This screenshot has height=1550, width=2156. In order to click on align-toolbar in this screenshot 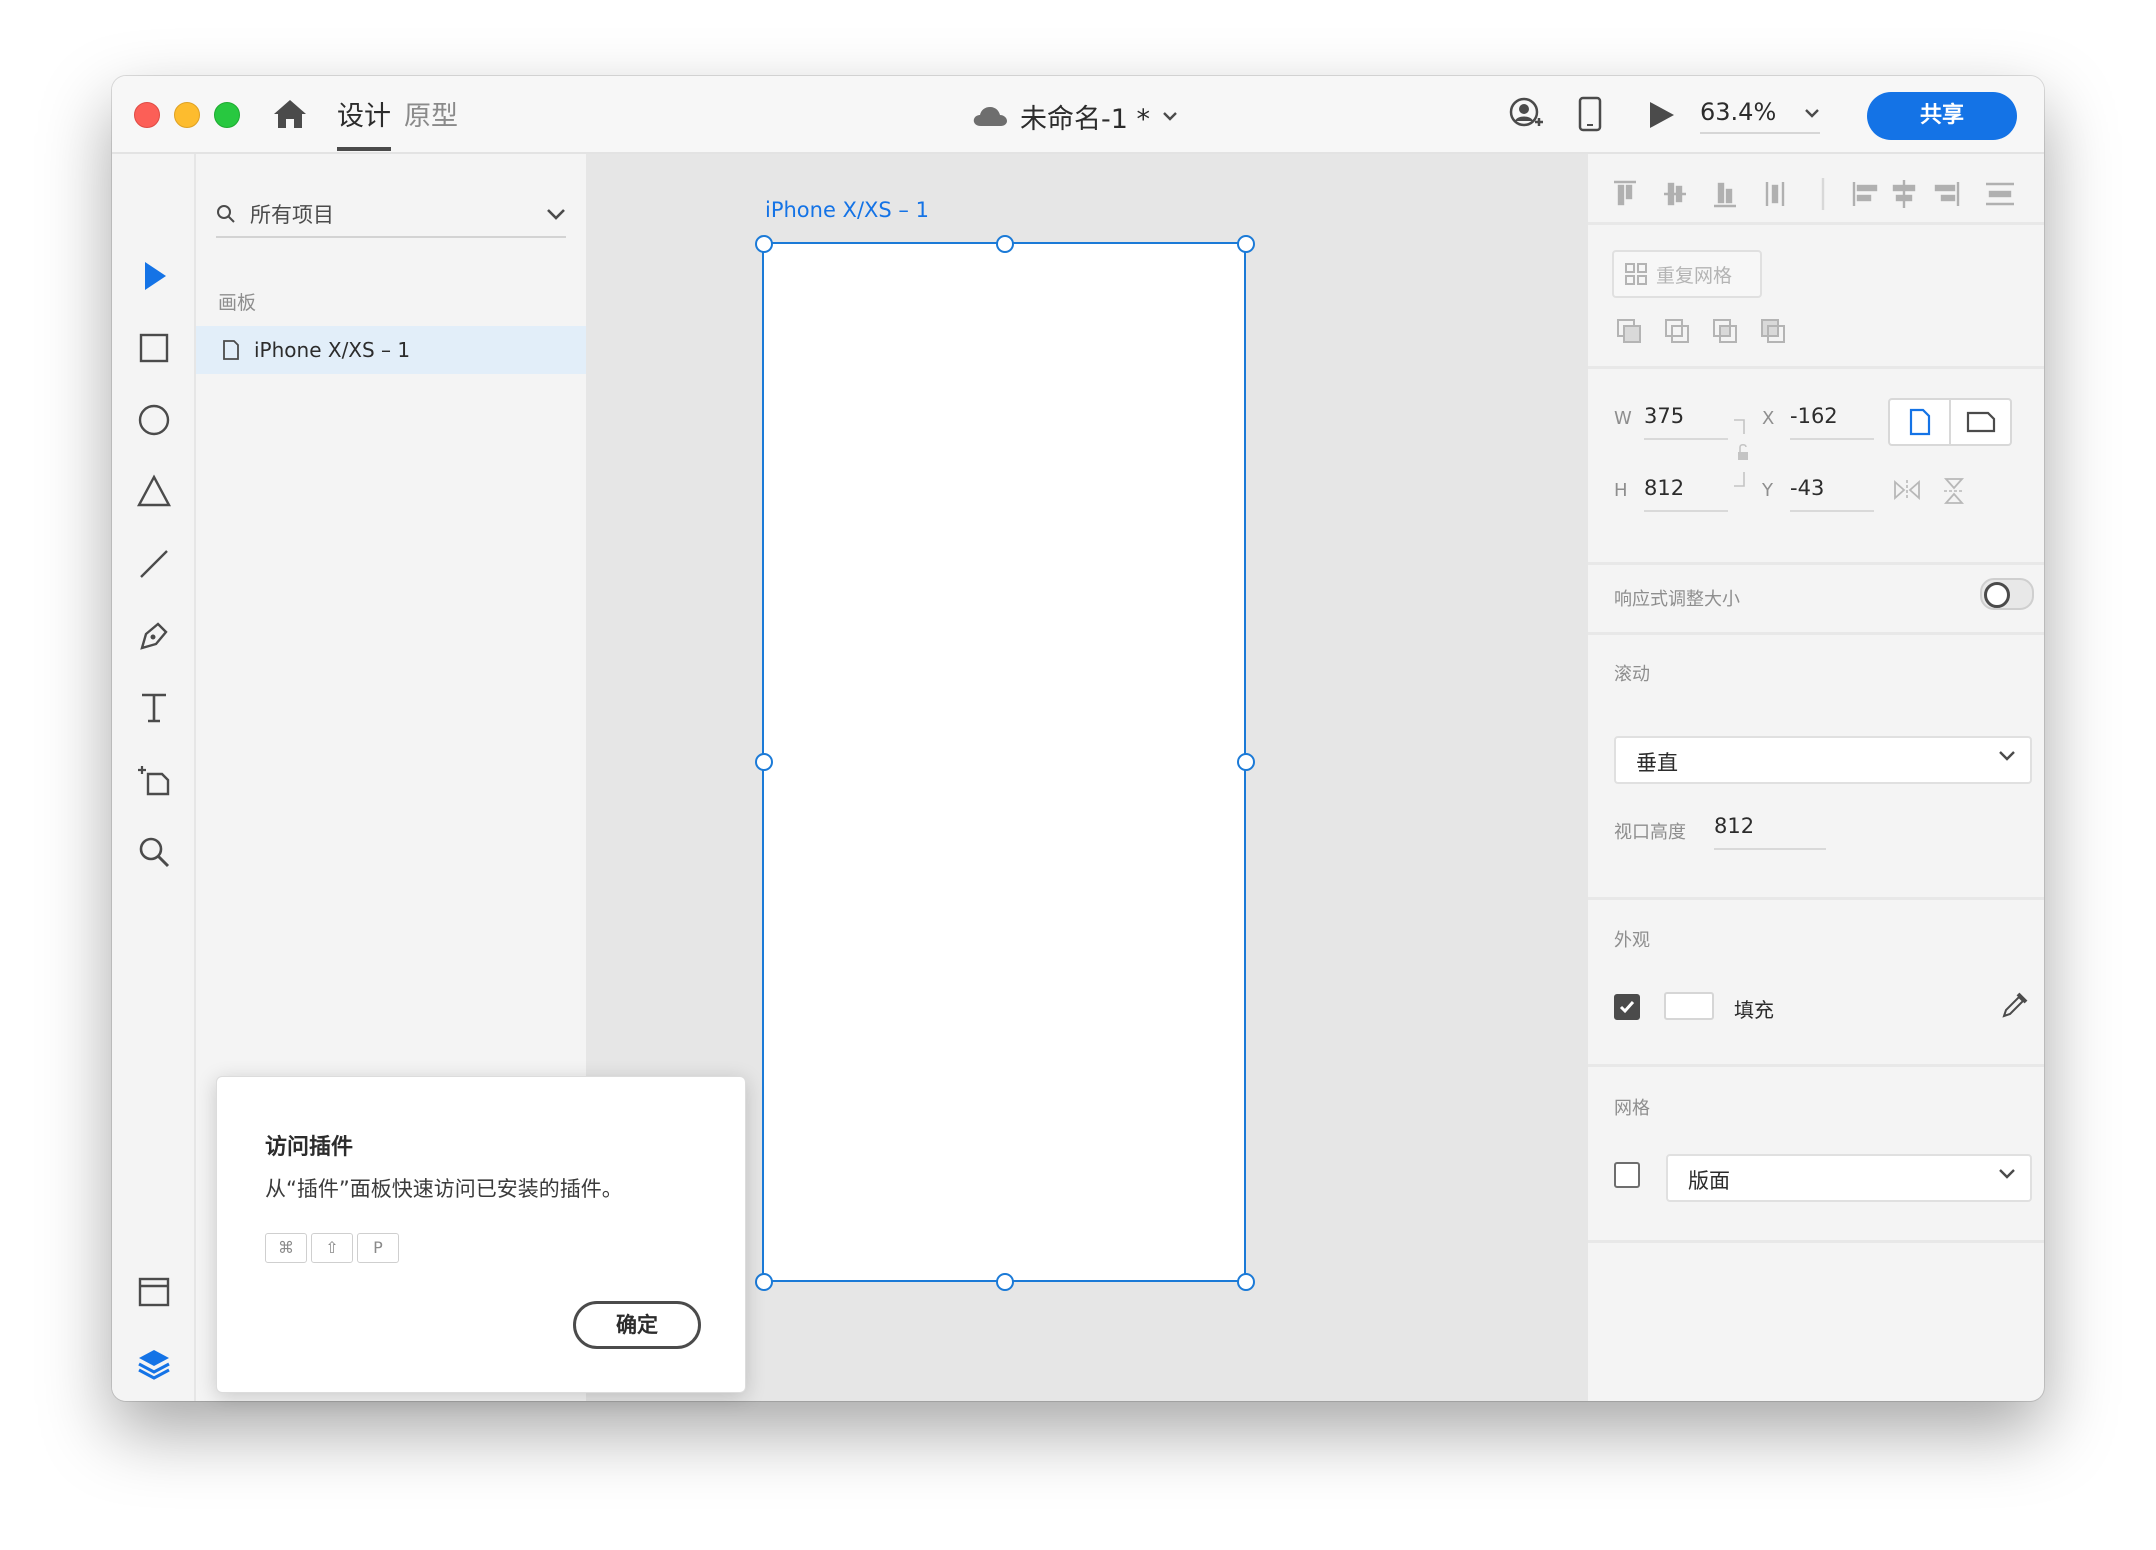, I will do `click(1814, 194)`.